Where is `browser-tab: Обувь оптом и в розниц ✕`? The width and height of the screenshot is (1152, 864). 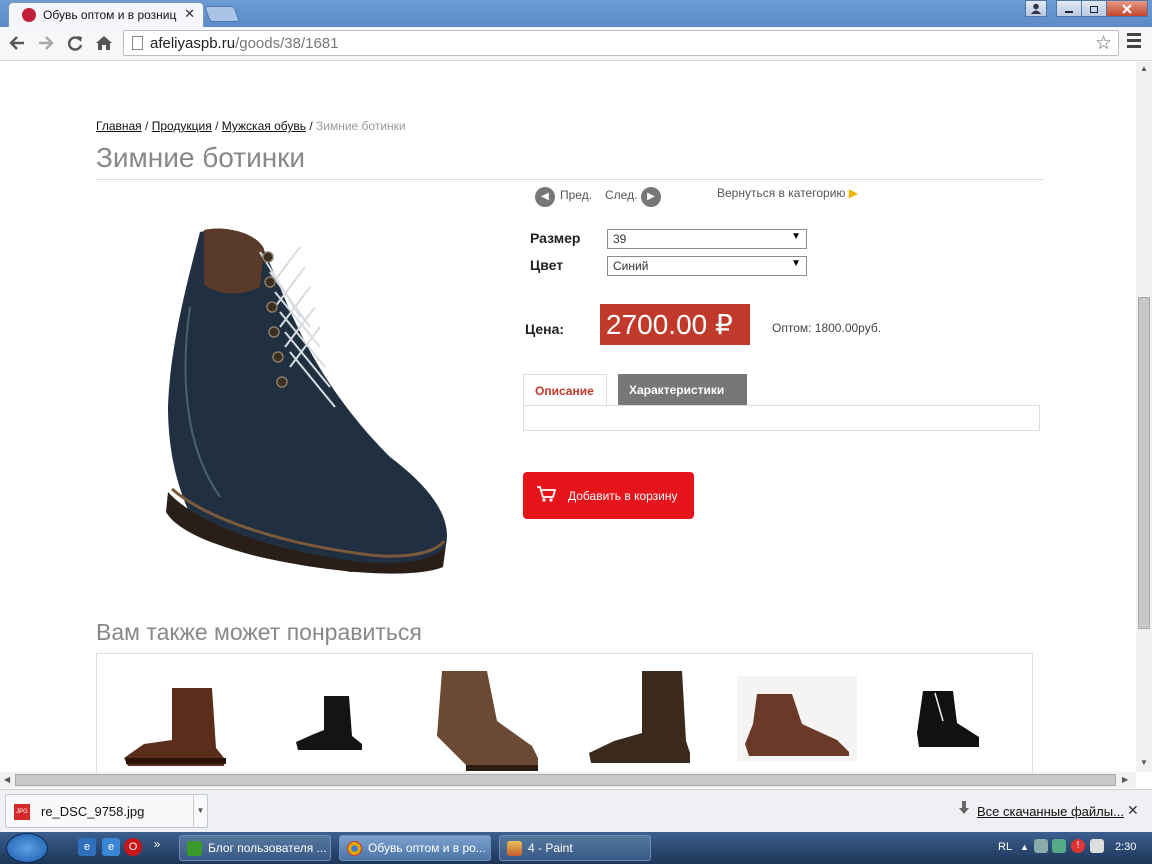 browser-tab: Обувь оптом и в розниц ✕ is located at coordinates (106, 14).